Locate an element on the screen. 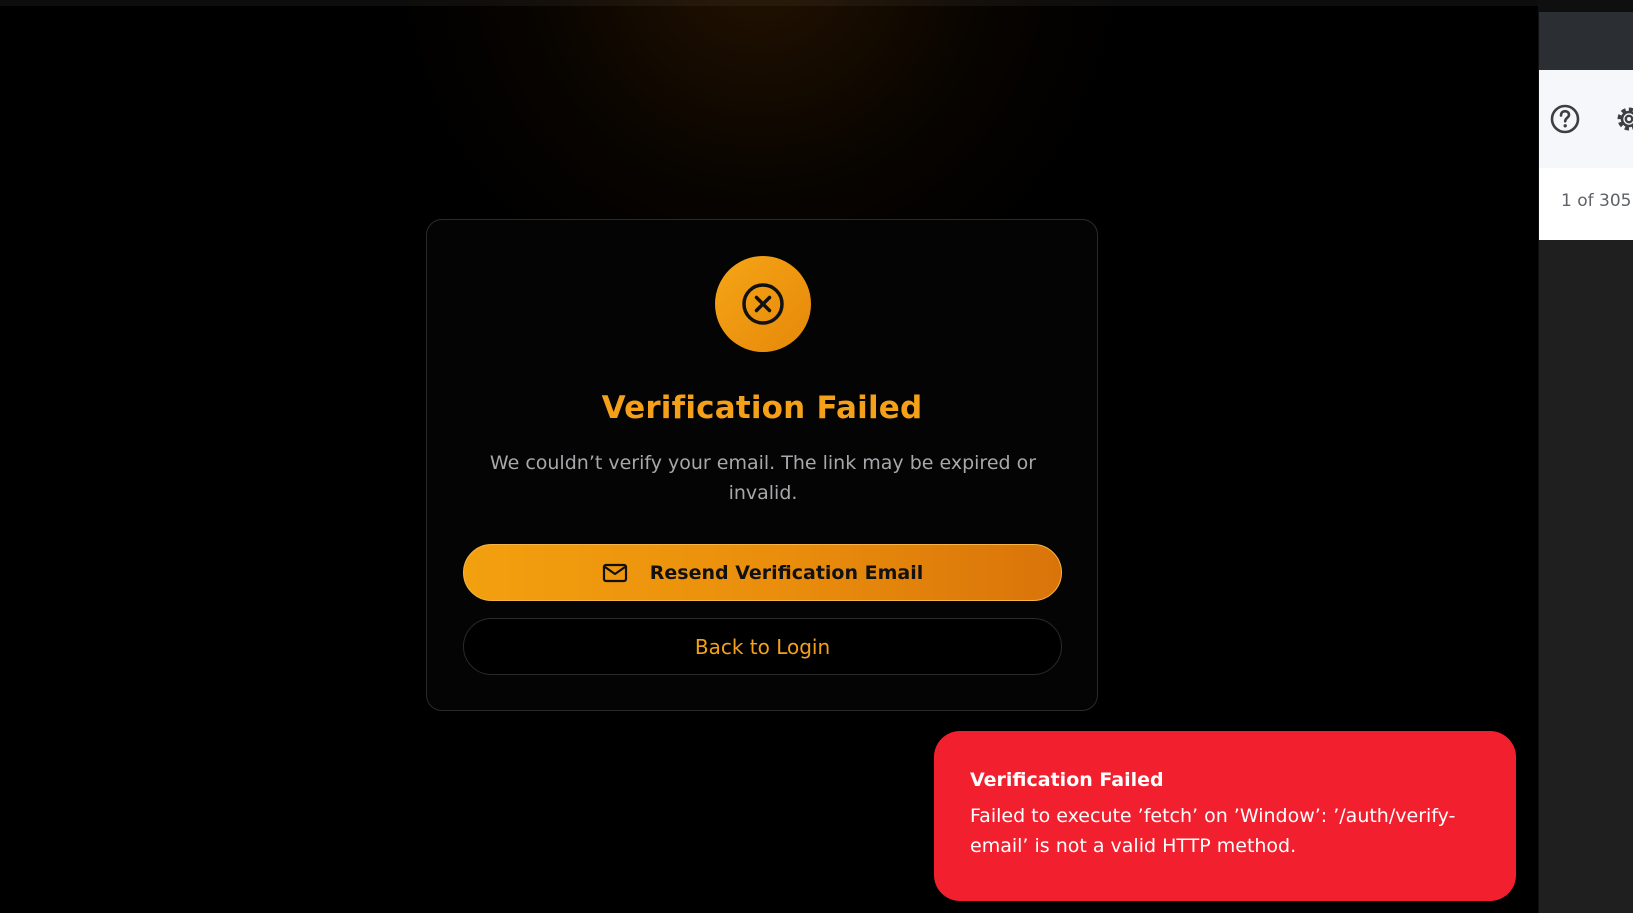 This screenshot has width=1633, height=913. browser-side-panel: 1 of 305 is located at coordinates (1585, 456).